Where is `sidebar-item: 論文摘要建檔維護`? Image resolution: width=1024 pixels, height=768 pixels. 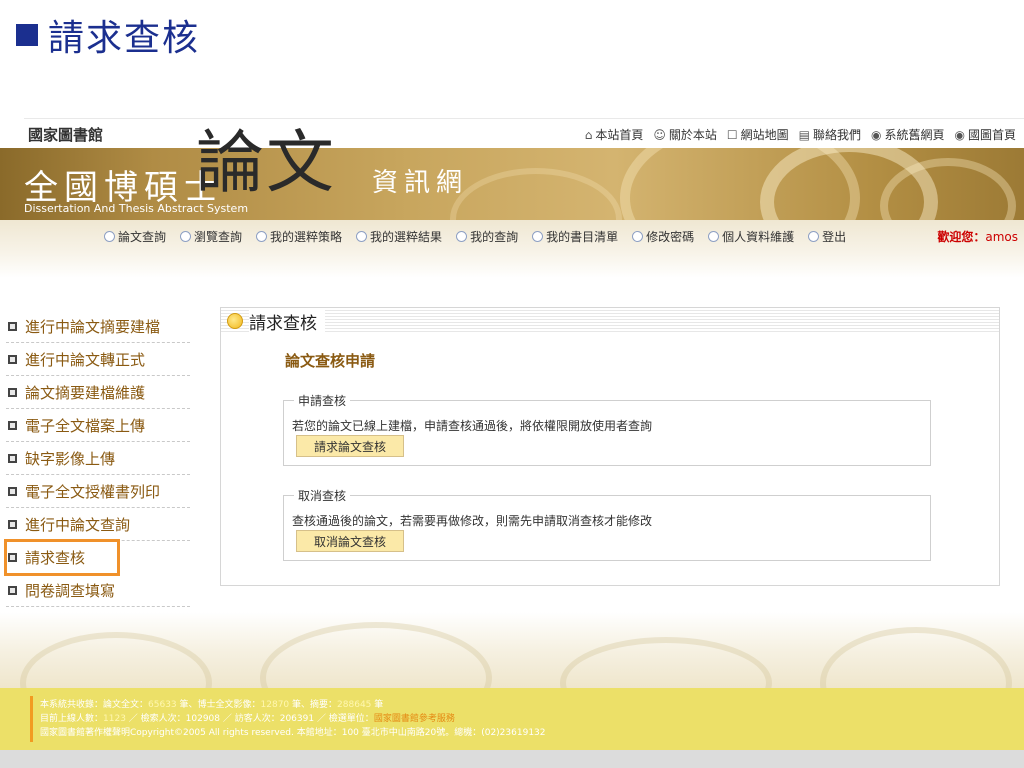
sidebar-item: 論文摘要建檔維護 is located at coordinates (98, 392).